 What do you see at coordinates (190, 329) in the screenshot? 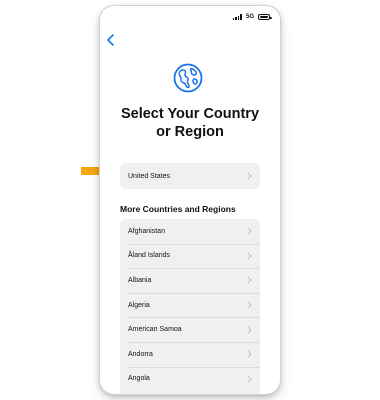
I see `country-row-american-samoa: American Samoa` at bounding box center [190, 329].